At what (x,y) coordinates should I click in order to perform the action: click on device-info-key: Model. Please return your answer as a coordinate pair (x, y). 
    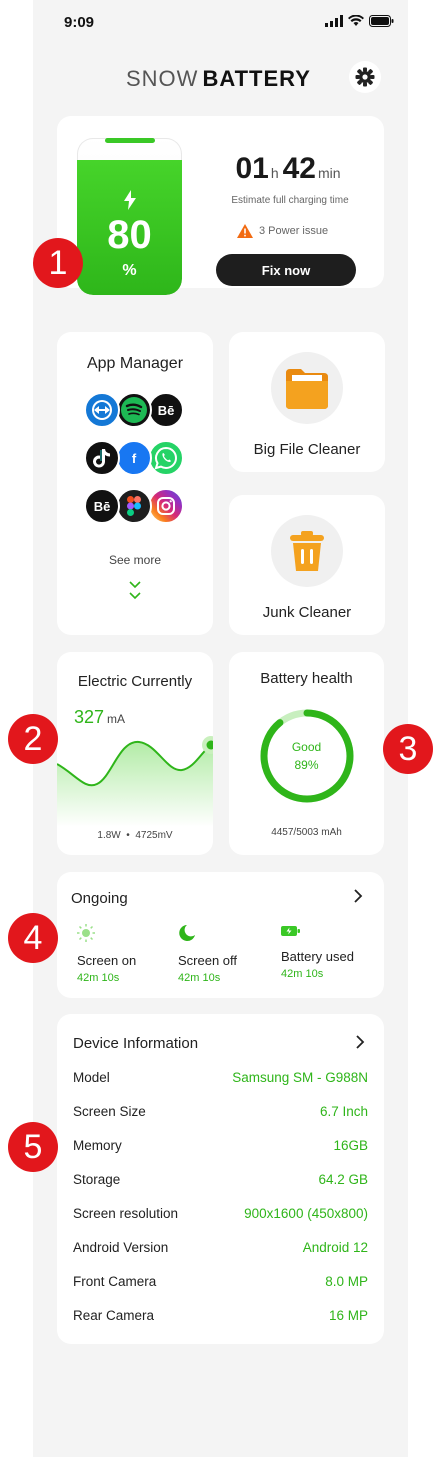
    Looking at the image, I should click on (91, 1077).